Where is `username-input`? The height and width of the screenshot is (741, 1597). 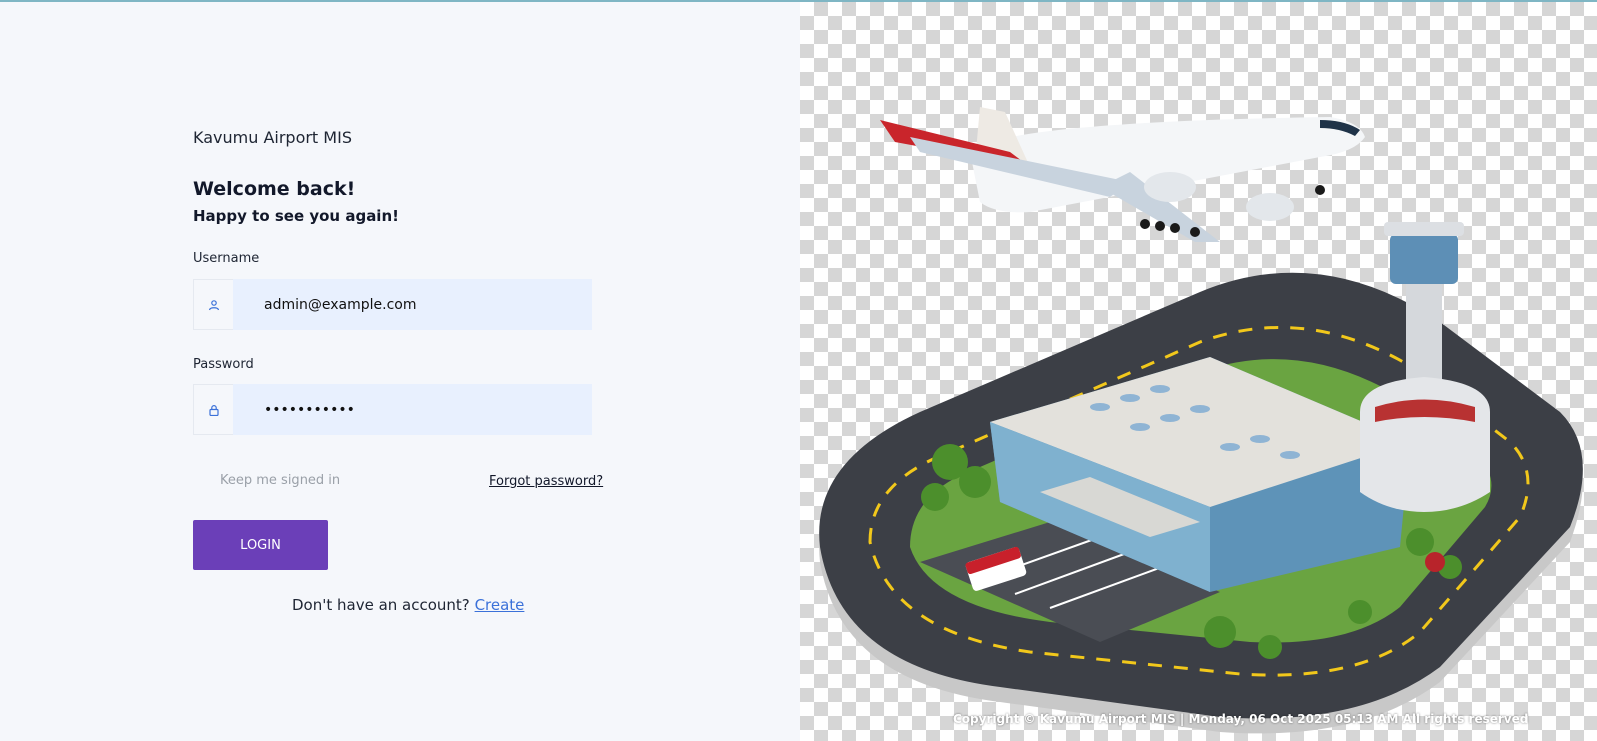
username-input is located at coordinates (412, 304).